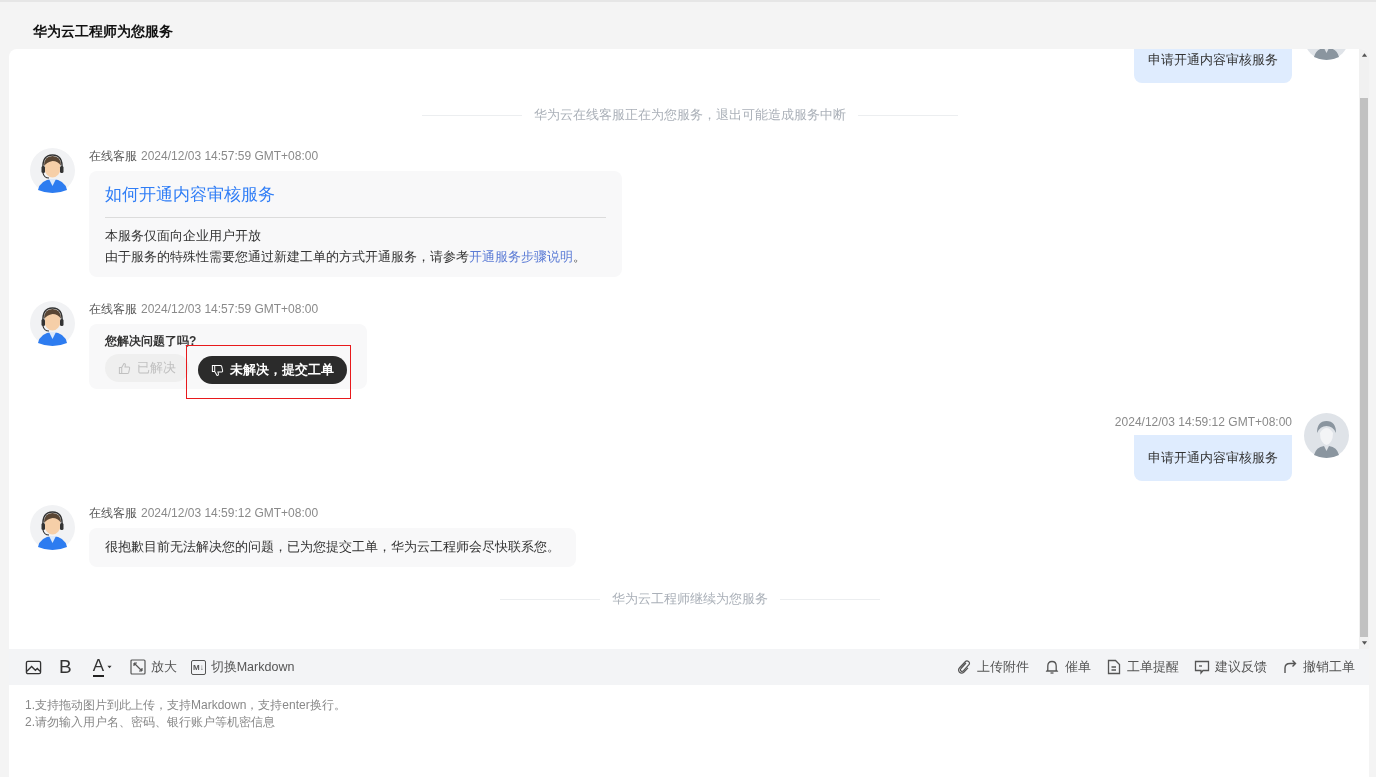  What do you see at coordinates (103, 31) in the screenshot?
I see `window-title: 华为云工程师为您服务` at bounding box center [103, 31].